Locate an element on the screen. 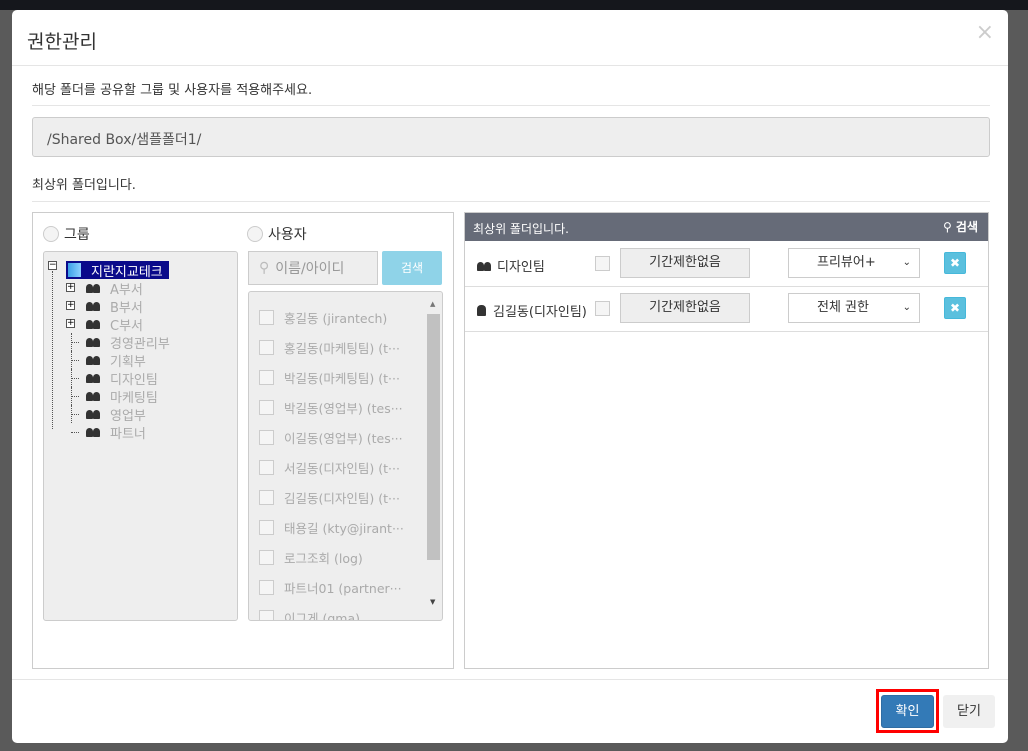  user-list-item: 박길동(마케팅팀) (t··· is located at coordinates (329, 377).